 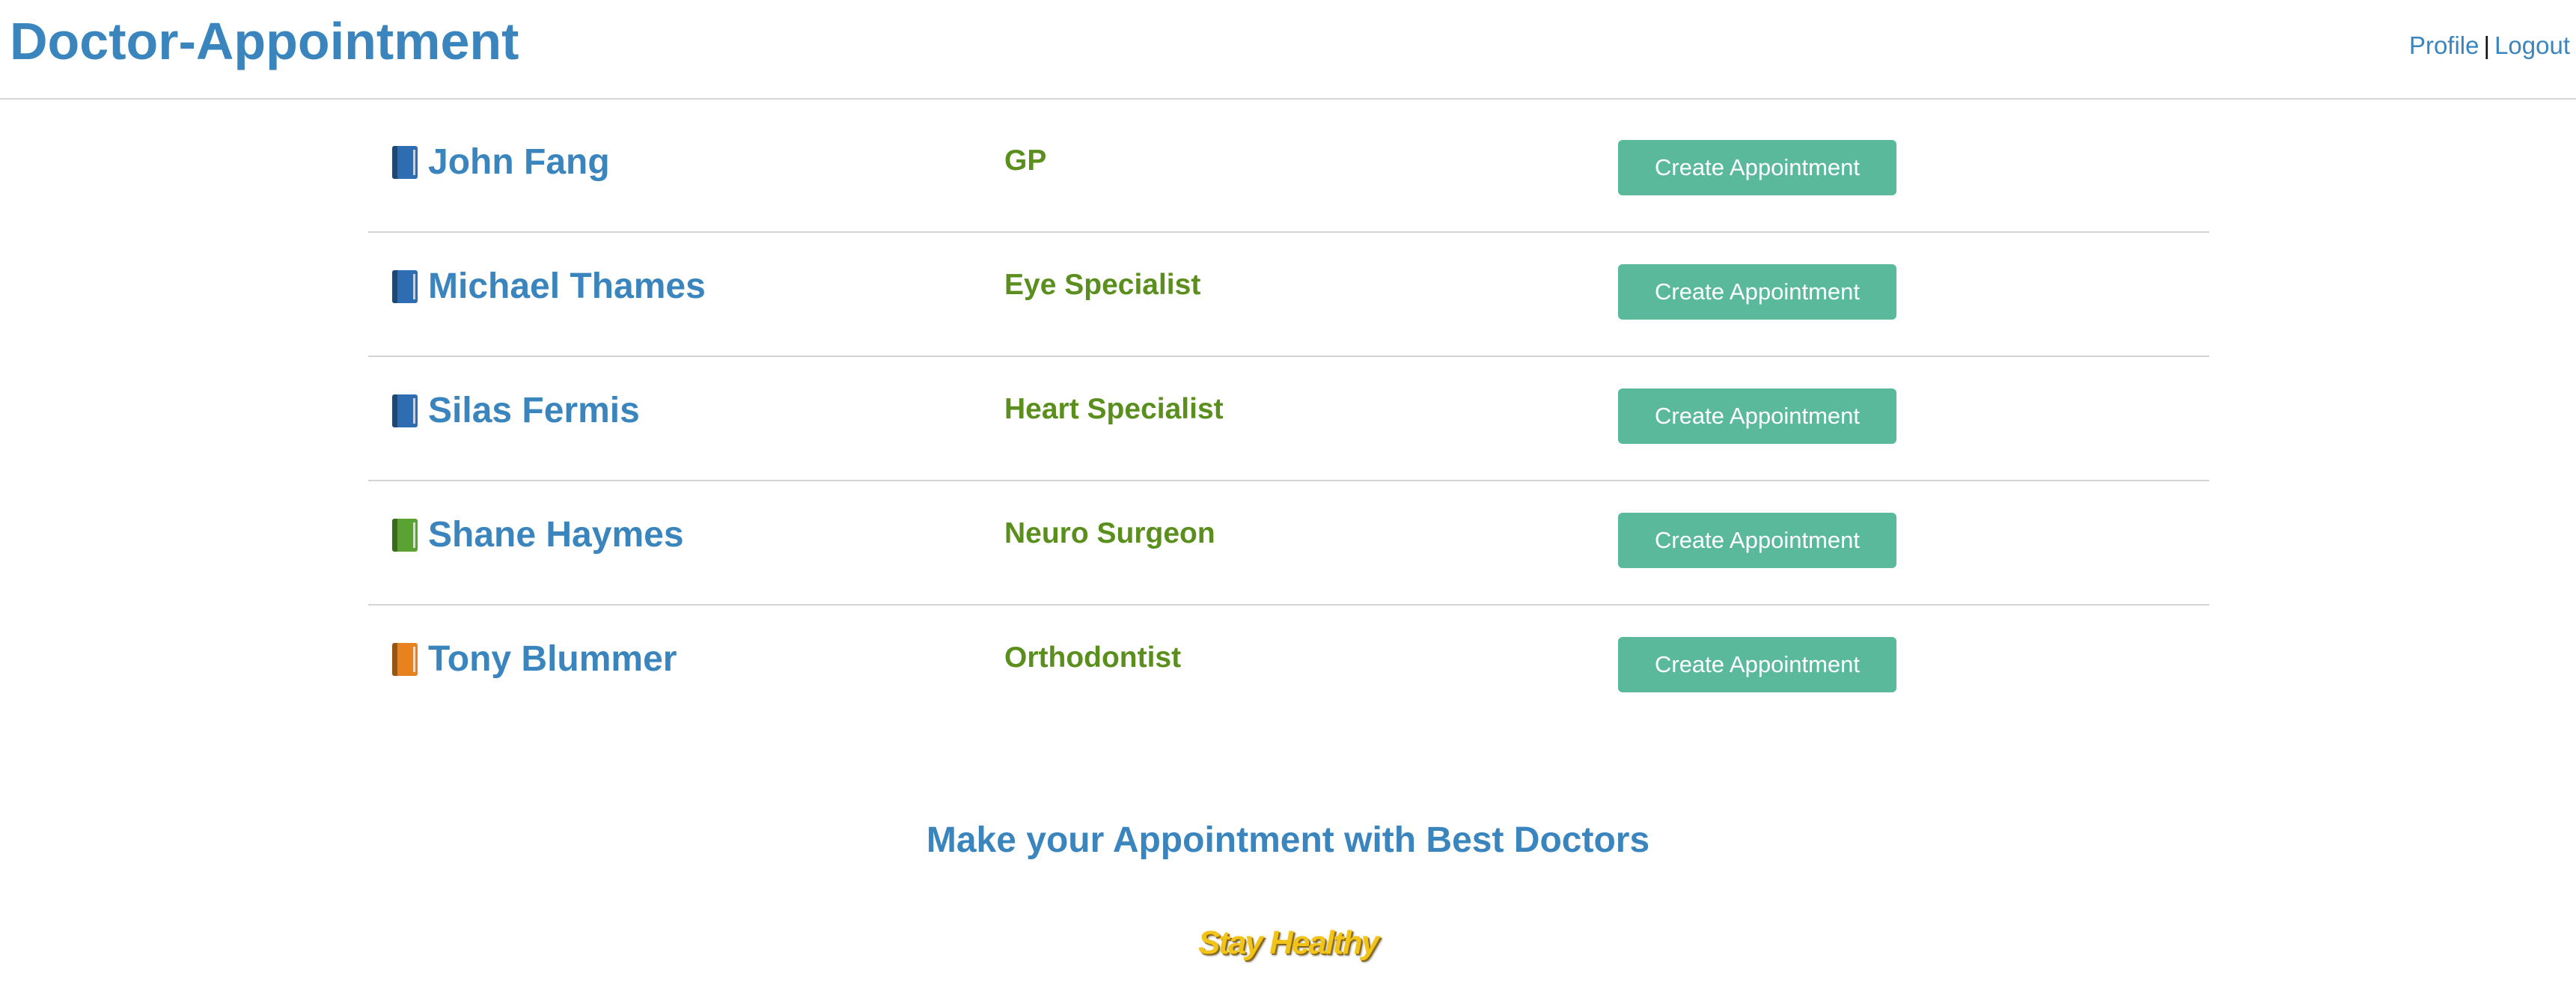 I want to click on tagline: Make your Appointment with Best Doctors, so click(x=1288, y=840).